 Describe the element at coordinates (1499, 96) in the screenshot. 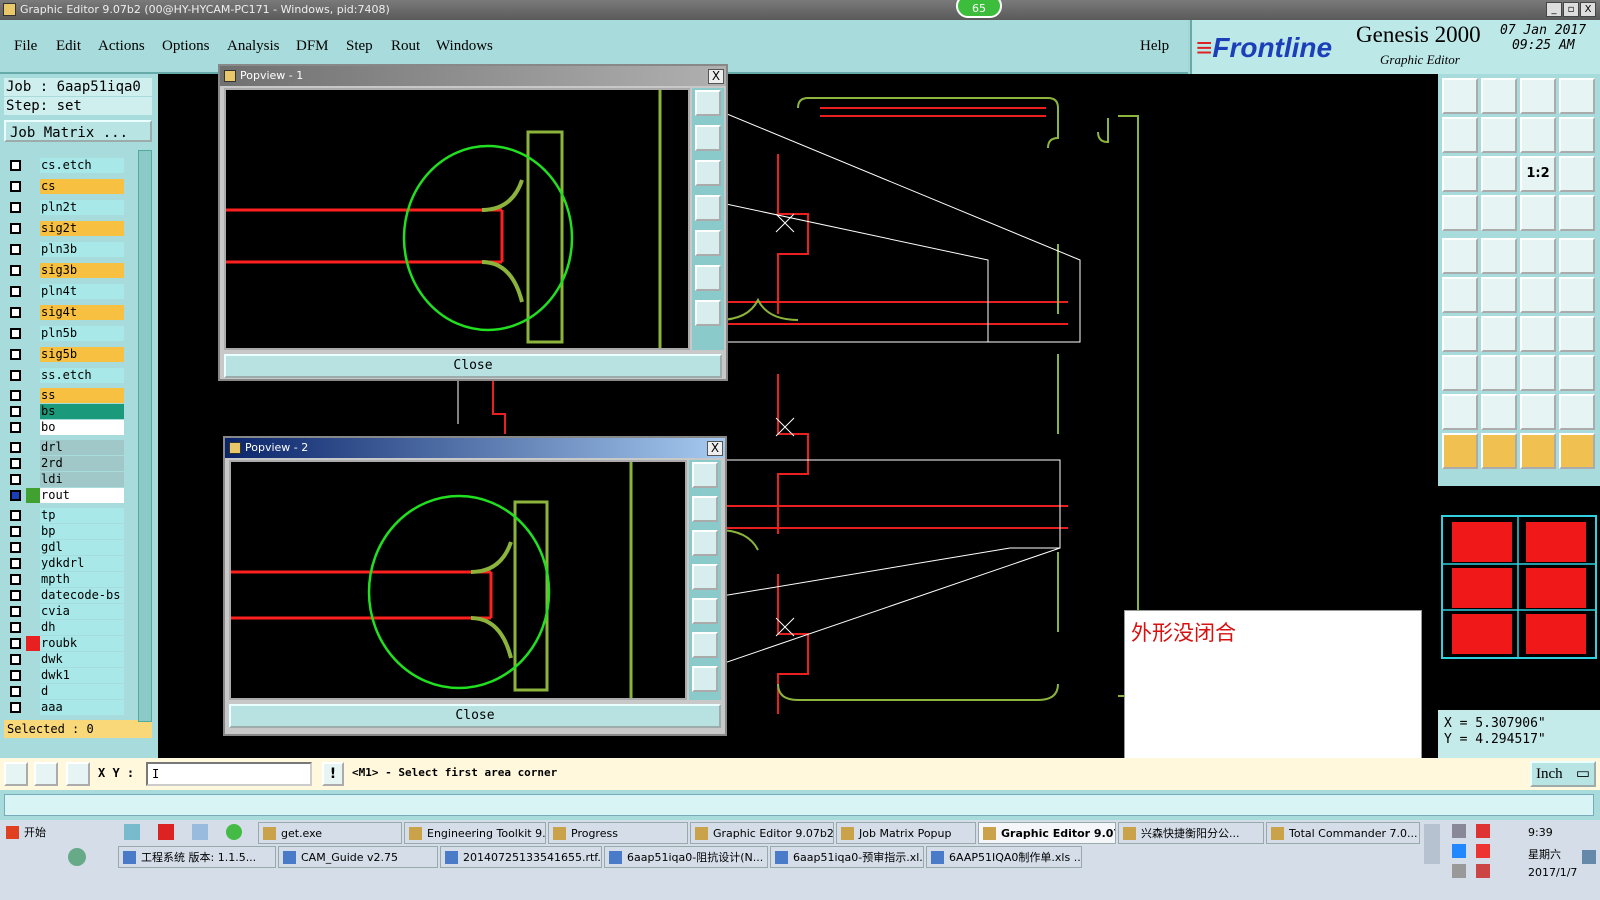

I see `gdown-icon` at that location.